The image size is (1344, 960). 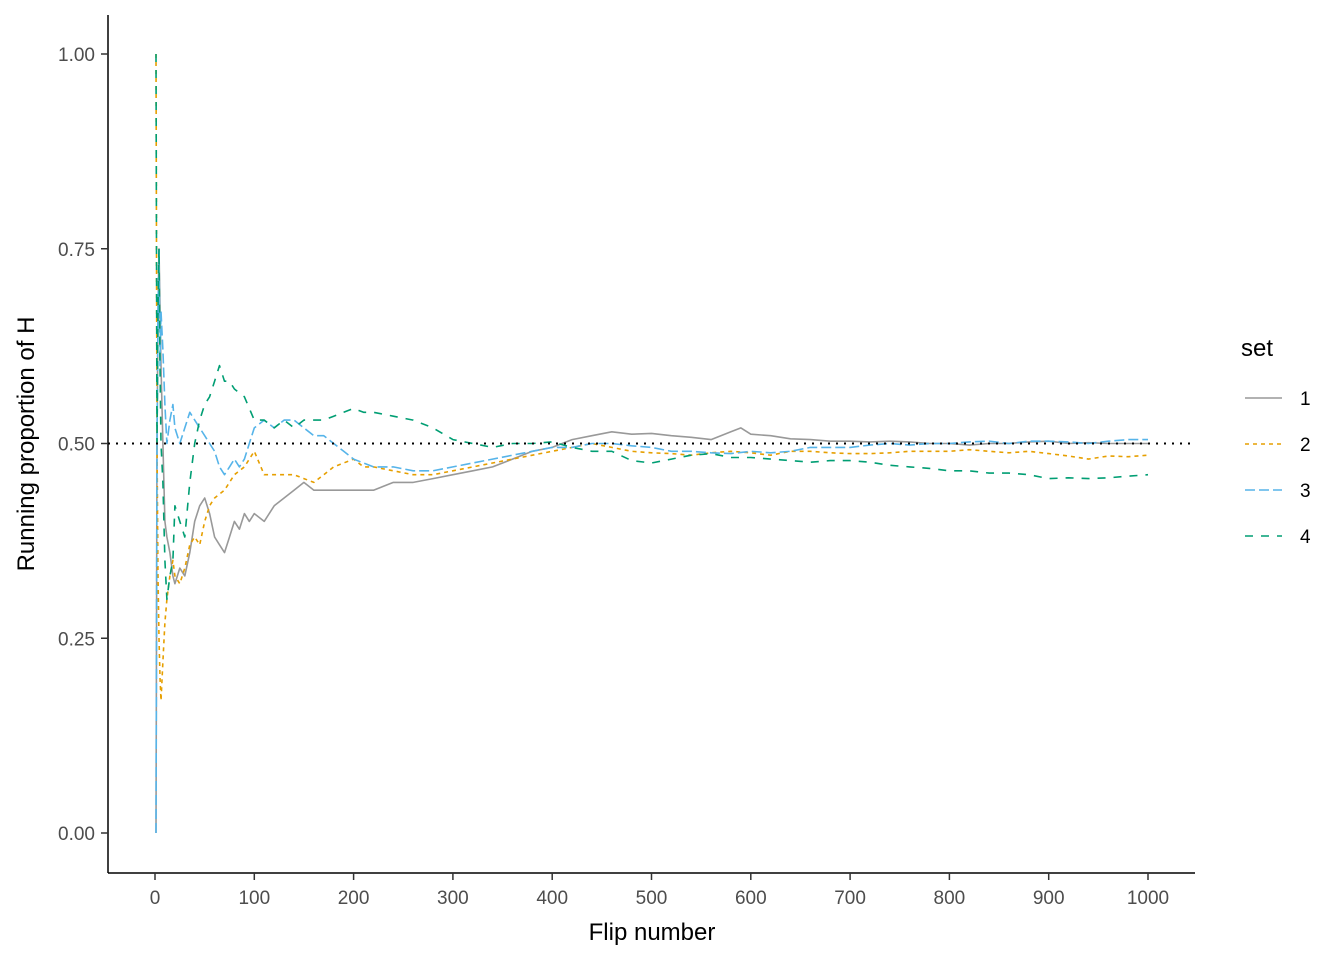 I want to click on x-tick-label: 400, so click(x=552, y=898).